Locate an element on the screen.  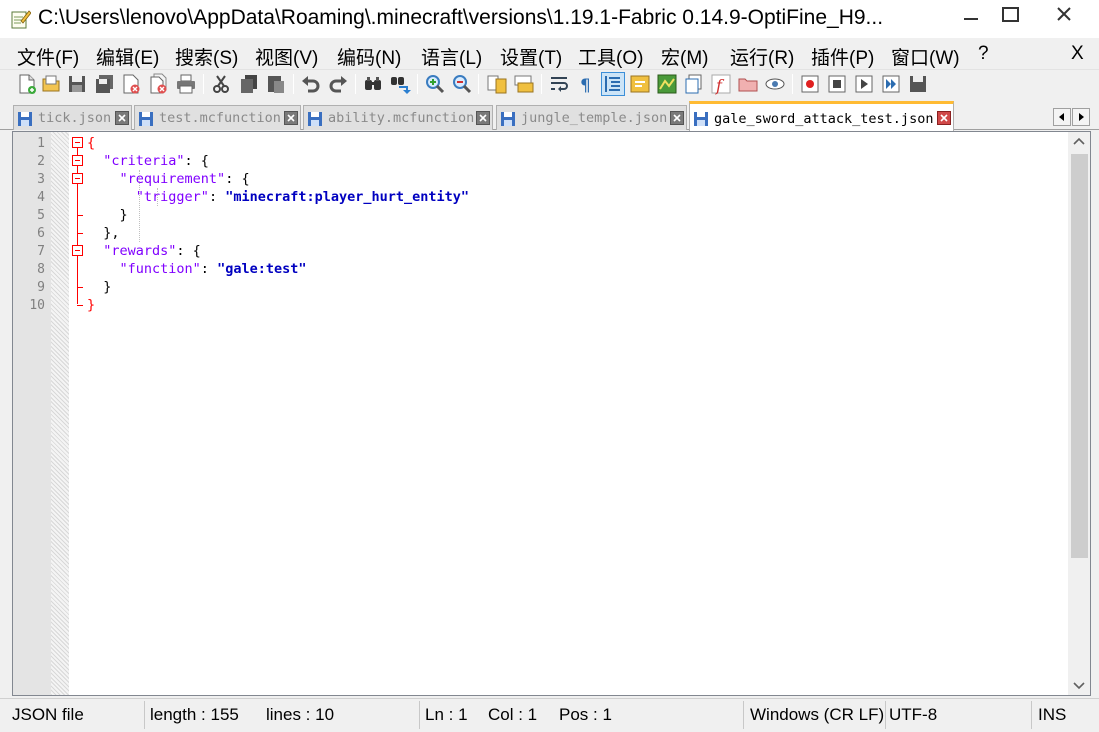
redo-icon is located at coordinates (338, 84).